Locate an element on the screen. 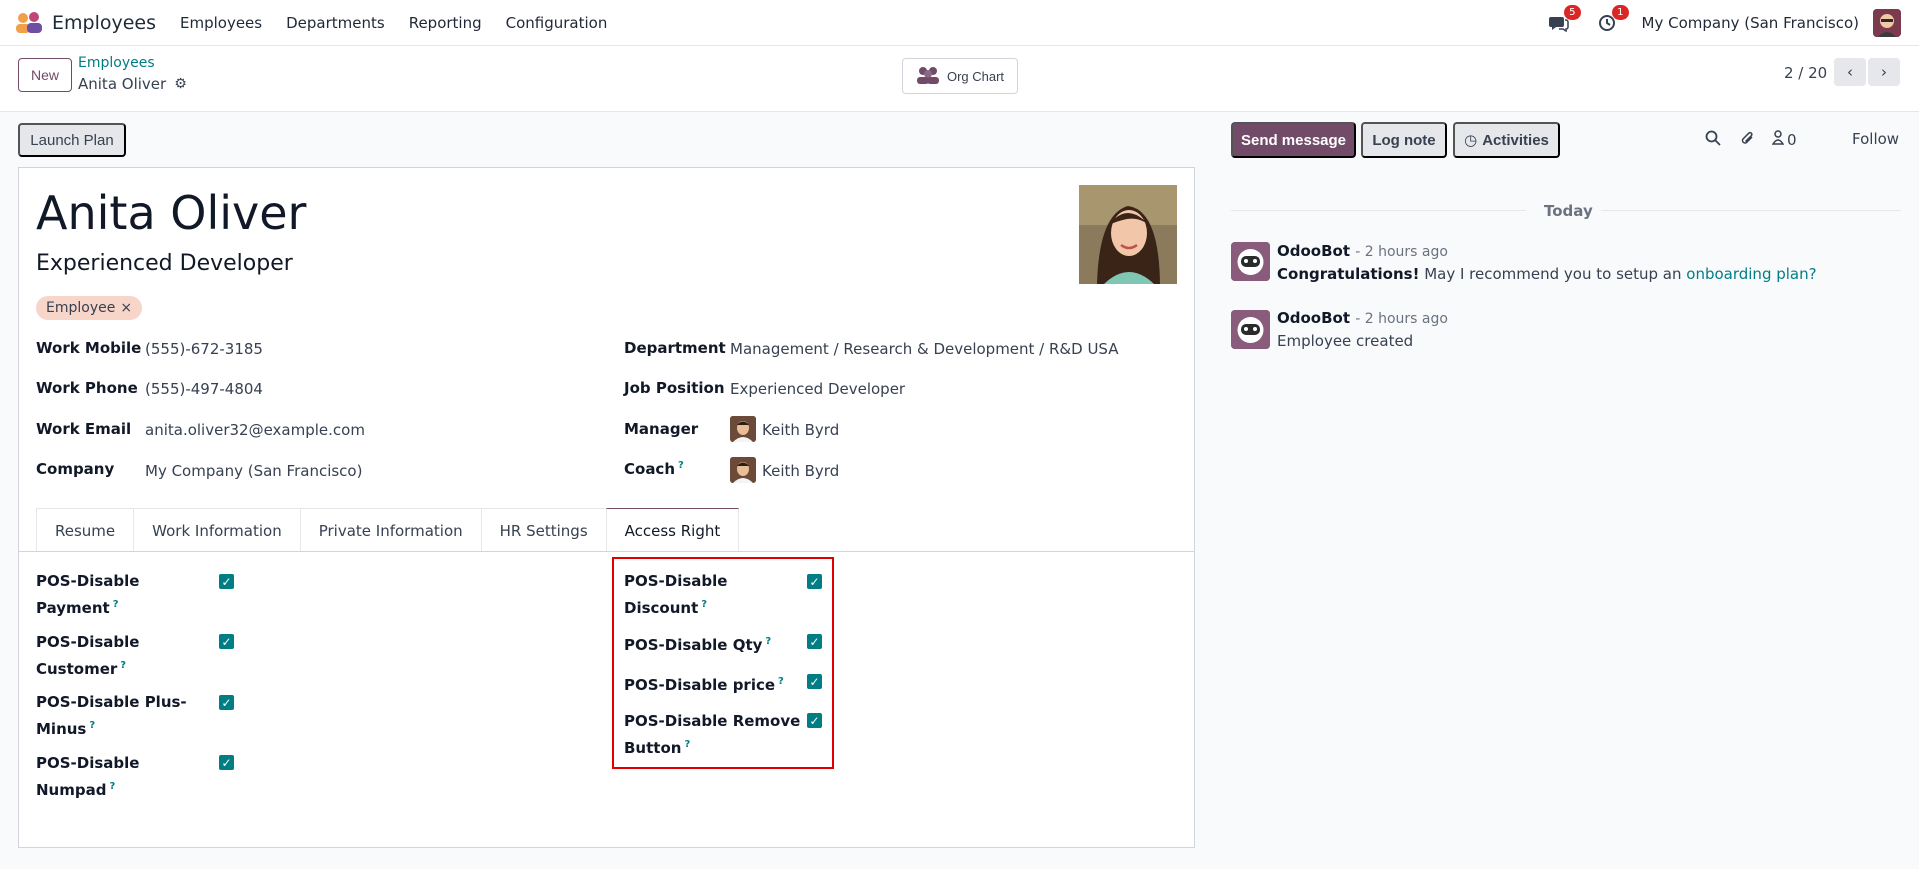  pos-disable-plus-minus-checkbox: ✓ is located at coordinates (226, 702).